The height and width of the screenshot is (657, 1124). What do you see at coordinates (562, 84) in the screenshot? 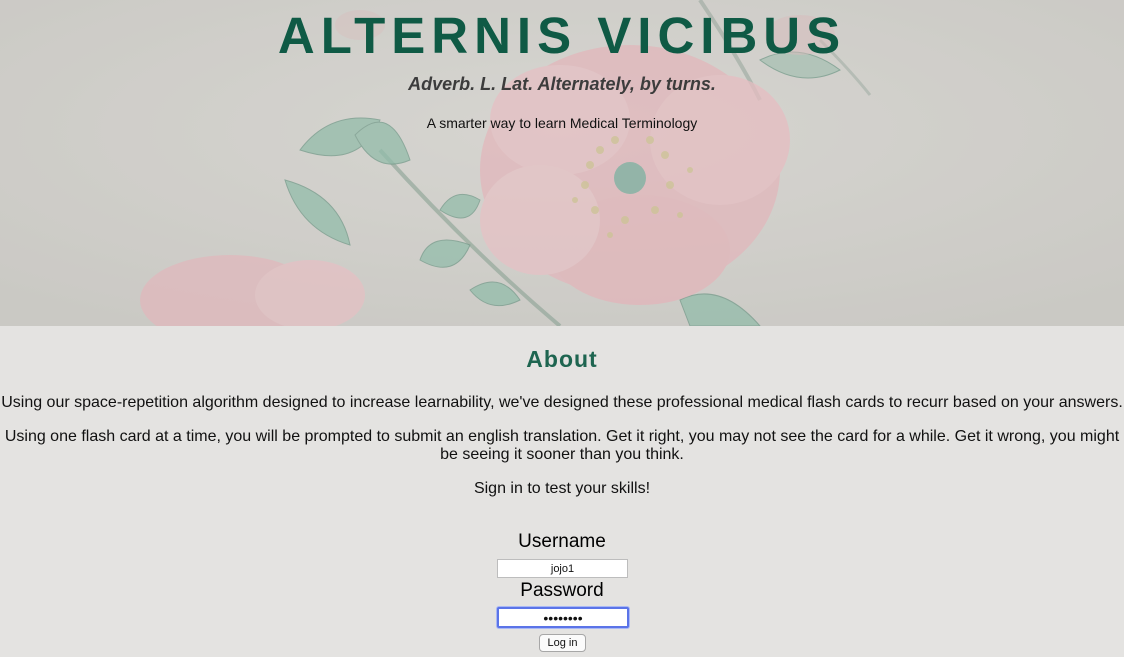
I see `site-definition: Adverb. L. Lat. Alternately, by turns.` at bounding box center [562, 84].